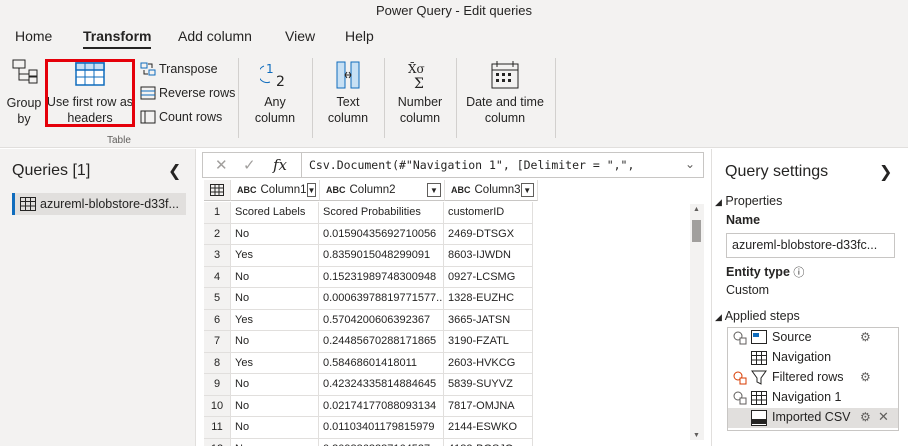 This screenshot has width=908, height=446. What do you see at coordinates (117, 38) in the screenshot?
I see `tab-transform: Transform` at bounding box center [117, 38].